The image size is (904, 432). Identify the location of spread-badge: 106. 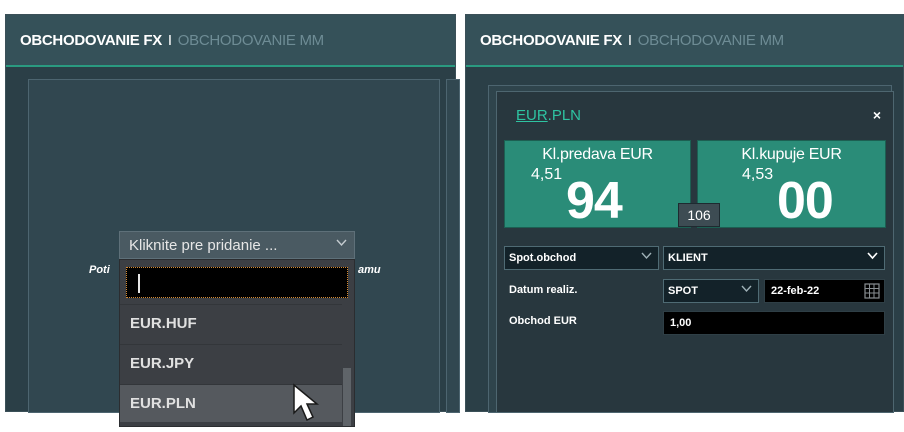
(699, 215).